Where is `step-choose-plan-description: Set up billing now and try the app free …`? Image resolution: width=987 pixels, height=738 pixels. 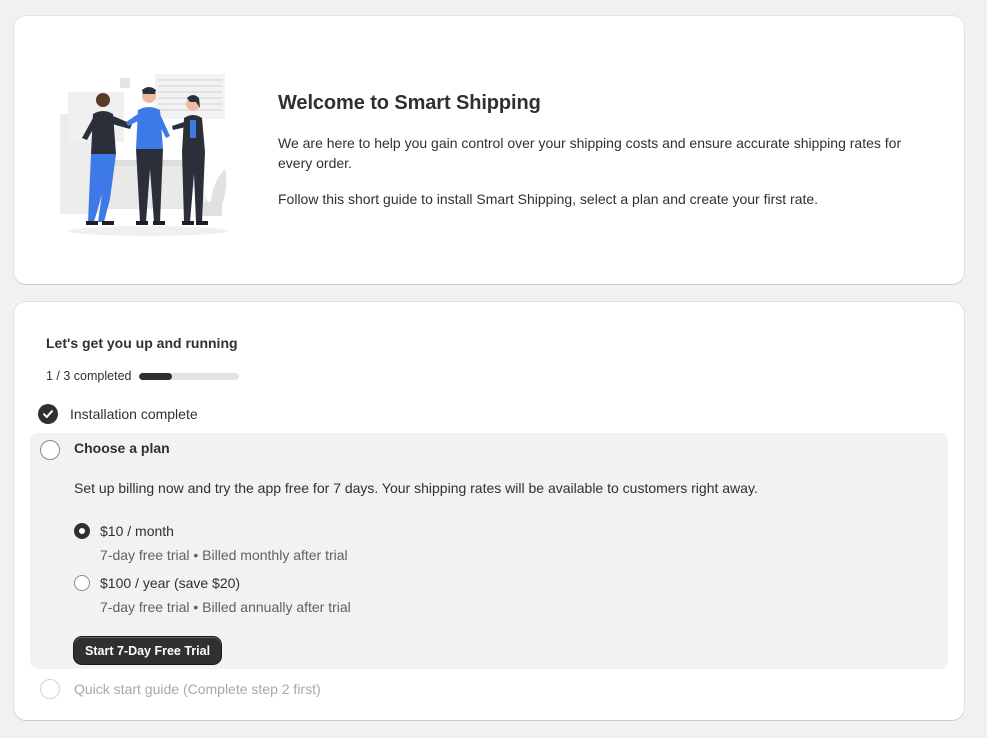 step-choose-plan-description: Set up billing now and try the app free … is located at coordinates (416, 488).